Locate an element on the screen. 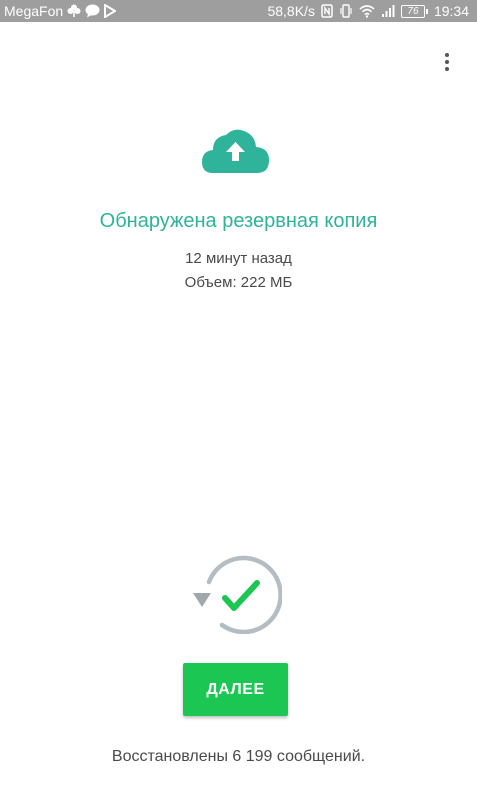 The height and width of the screenshot is (798, 477). restore-check-icon is located at coordinates (236, 595).